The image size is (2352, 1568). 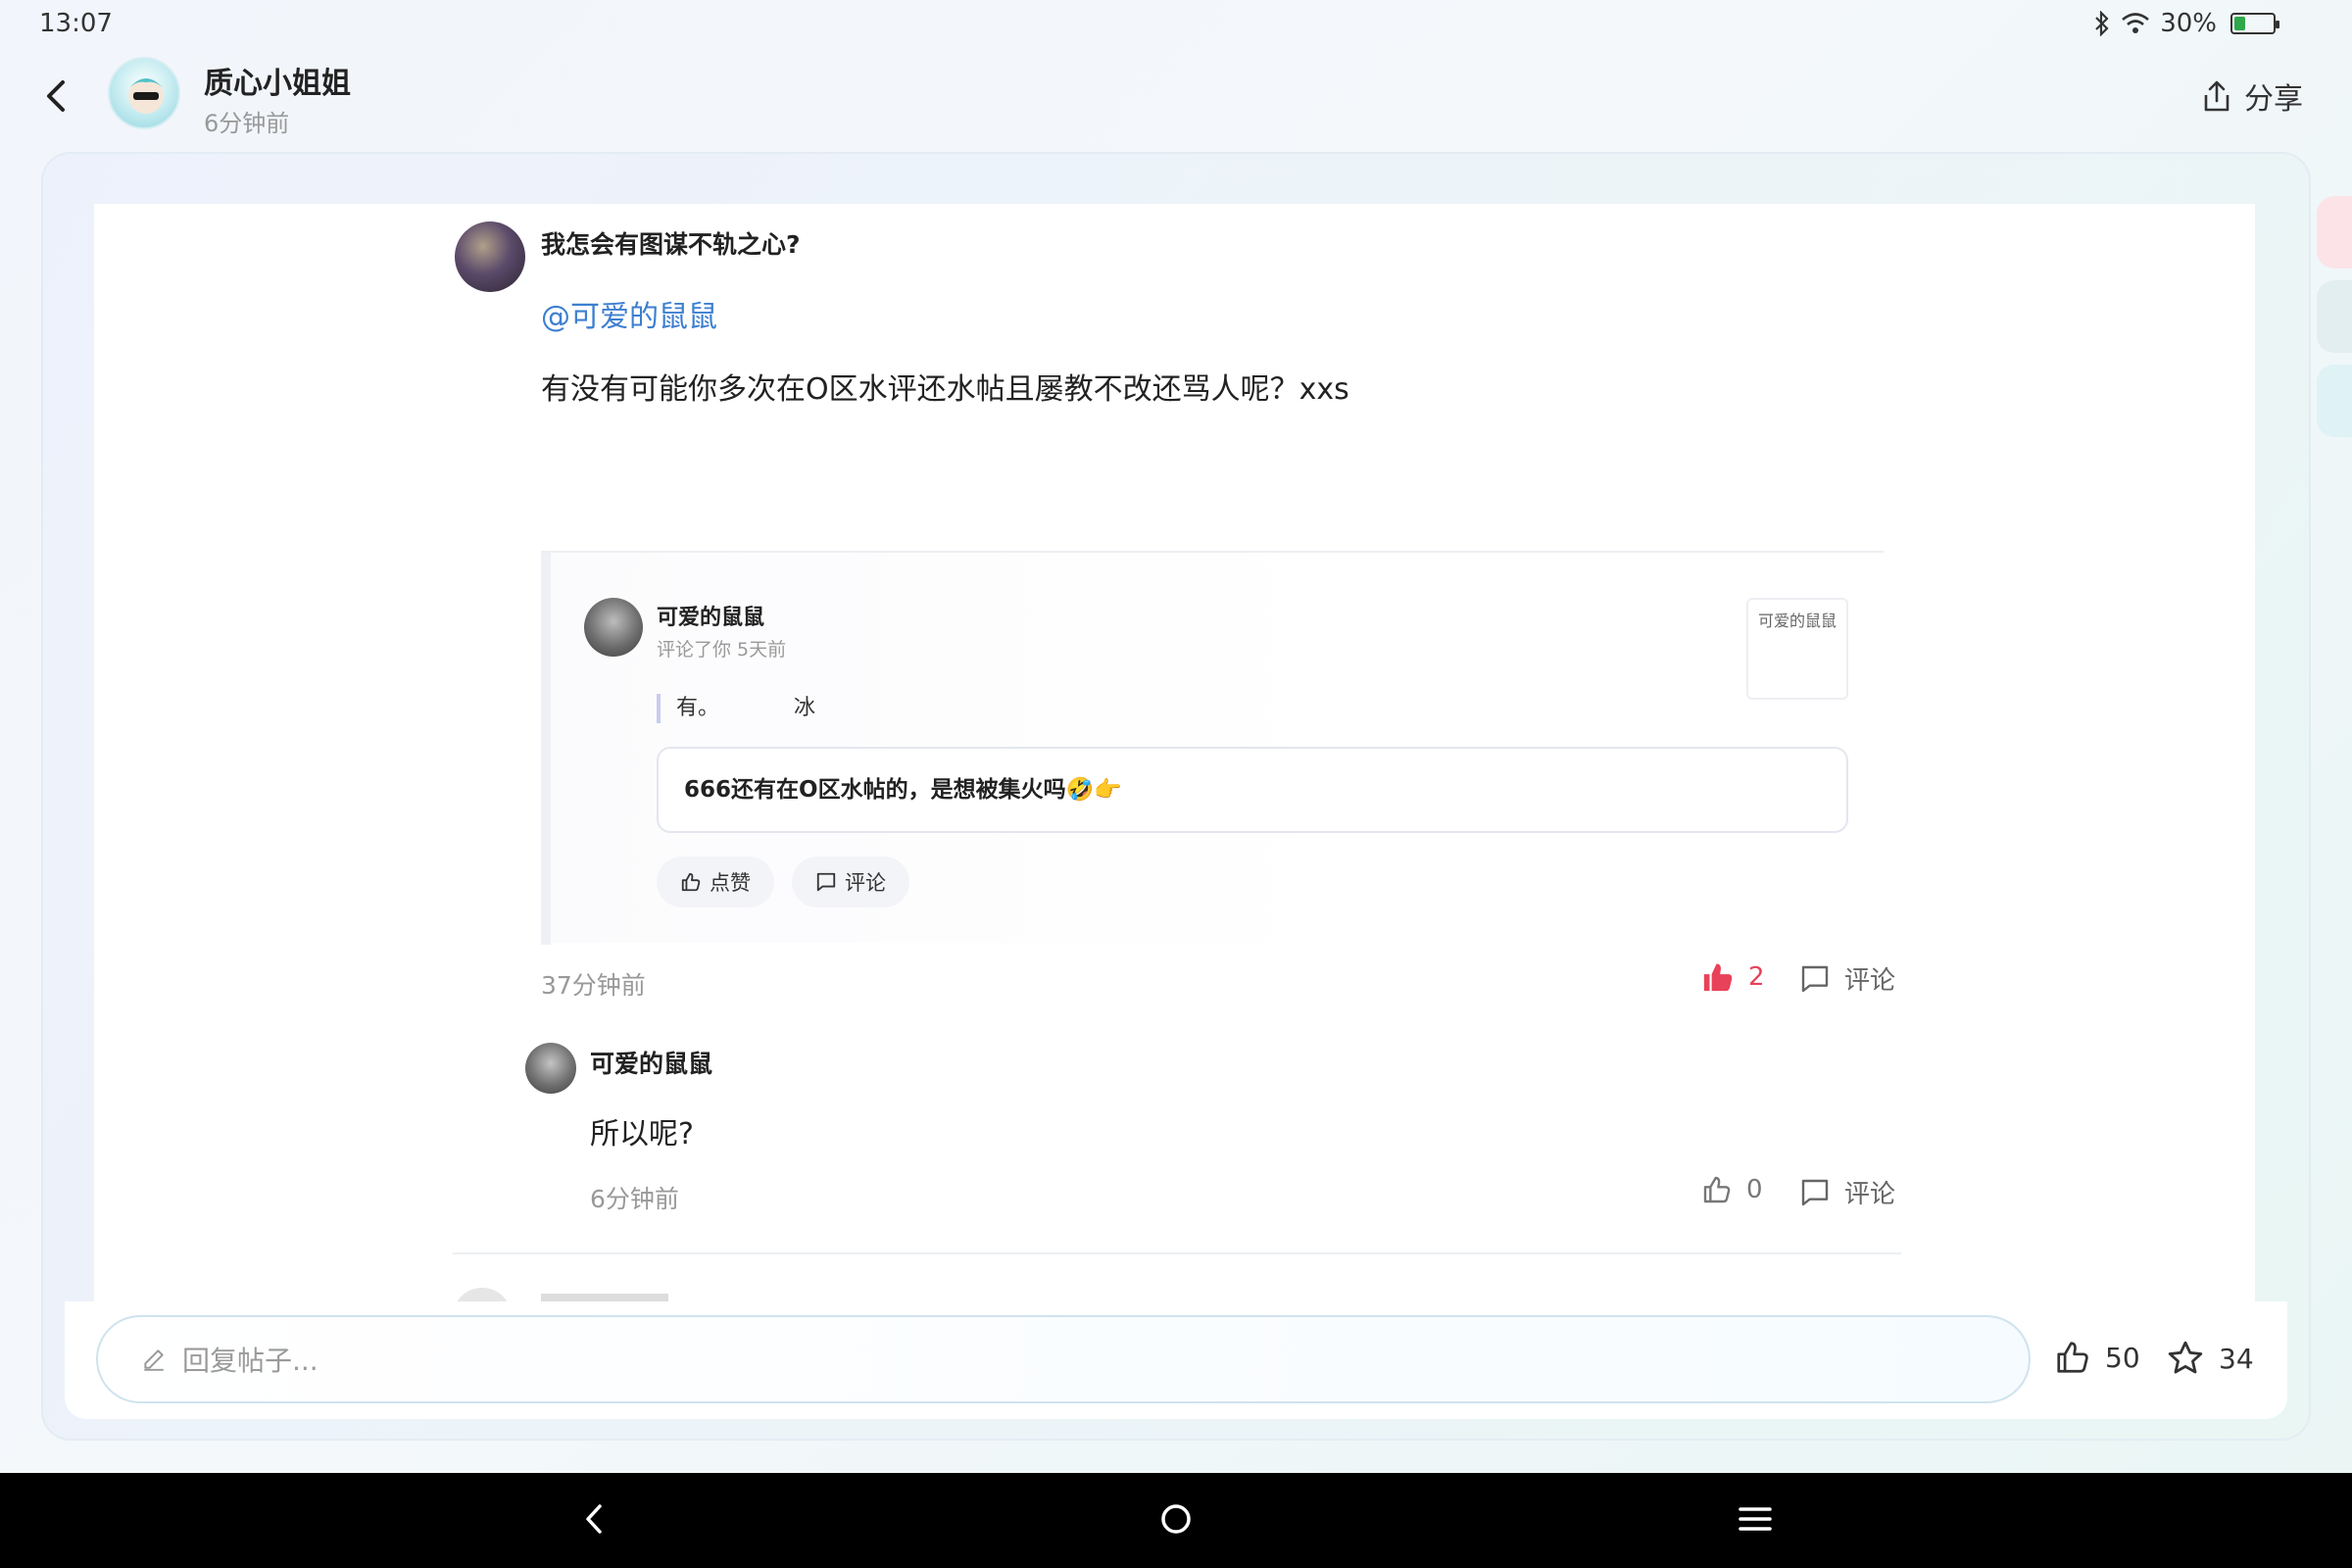 What do you see at coordinates (56, 96) in the screenshot?
I see `back-arrow-icon` at bounding box center [56, 96].